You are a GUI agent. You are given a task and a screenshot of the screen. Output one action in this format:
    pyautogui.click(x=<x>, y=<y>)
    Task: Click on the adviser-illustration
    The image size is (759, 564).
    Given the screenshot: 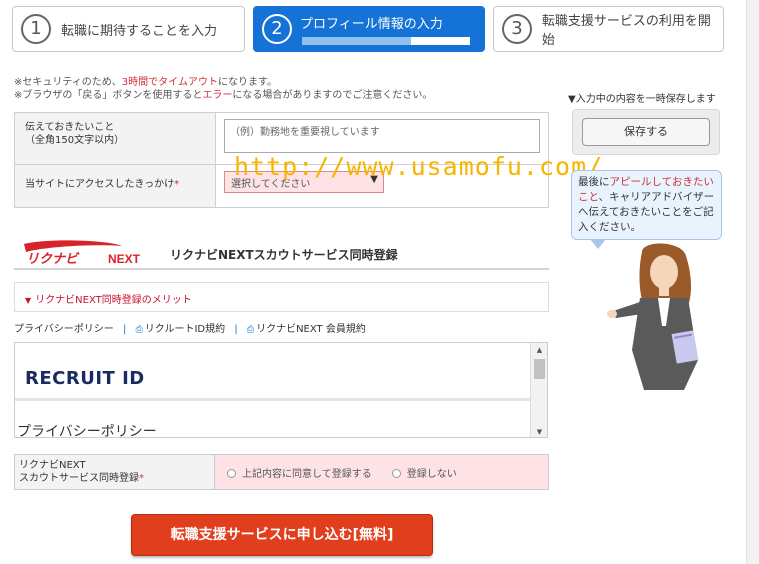 What is the action you would take?
    pyautogui.click(x=653, y=316)
    